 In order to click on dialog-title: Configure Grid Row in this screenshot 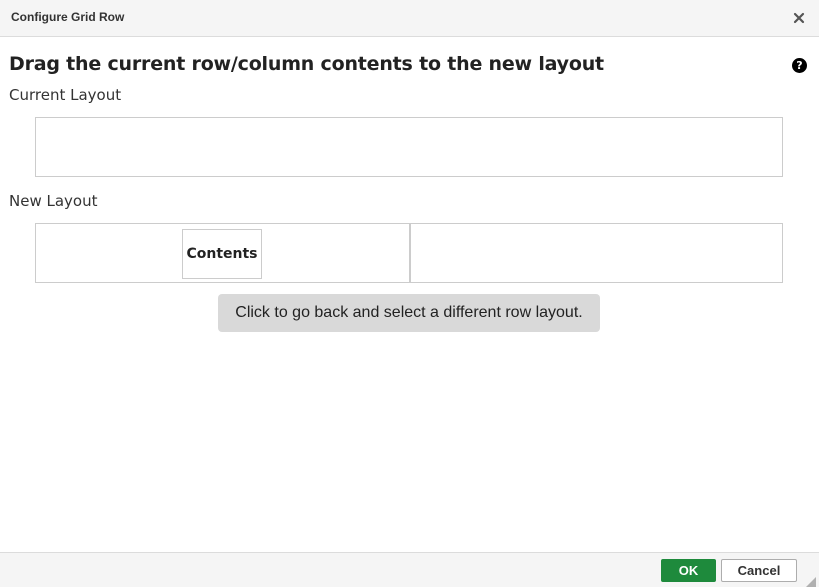, I will do `click(68, 17)`.